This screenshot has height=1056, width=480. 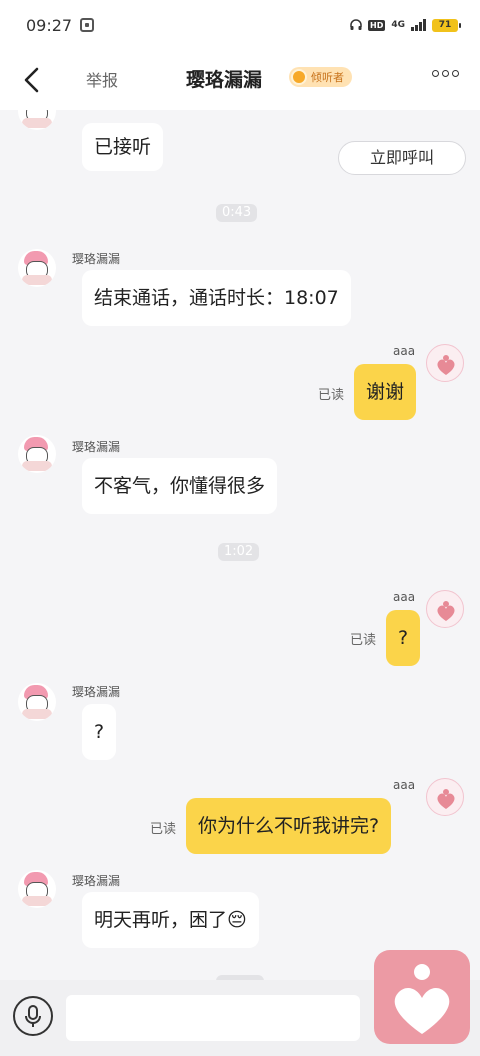 I want to click on voice-input-button, so click(x=33, y=1016).